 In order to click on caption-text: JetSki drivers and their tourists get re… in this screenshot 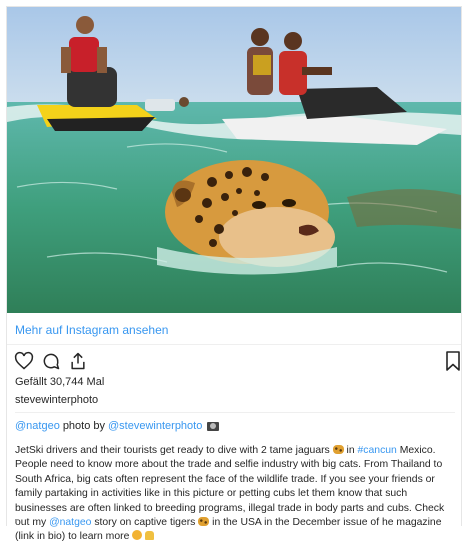, I will do `click(172, 450)`.